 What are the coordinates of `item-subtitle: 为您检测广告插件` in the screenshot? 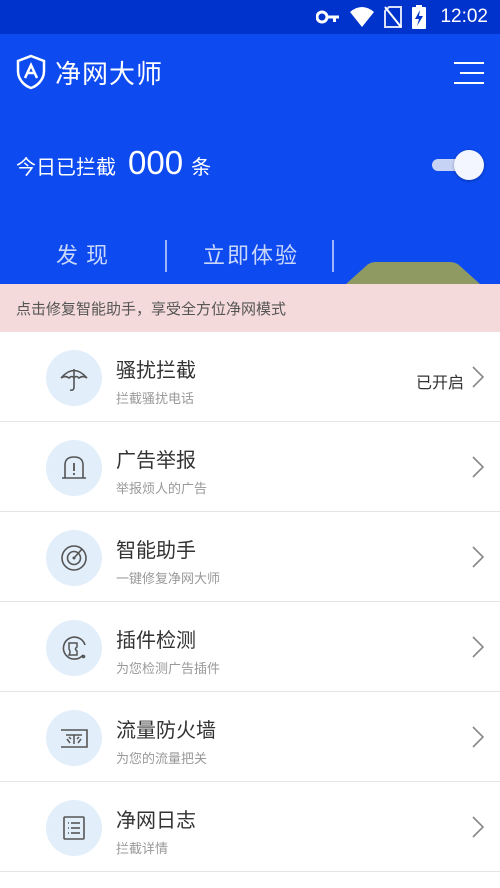 It's located at (168, 669).